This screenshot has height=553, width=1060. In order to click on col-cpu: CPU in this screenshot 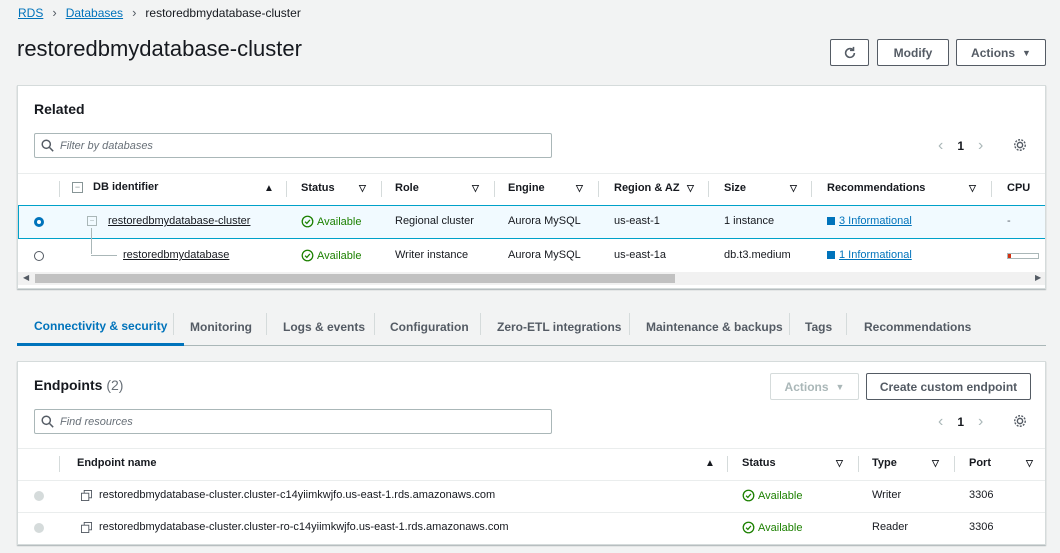, I will do `click(1018, 188)`.